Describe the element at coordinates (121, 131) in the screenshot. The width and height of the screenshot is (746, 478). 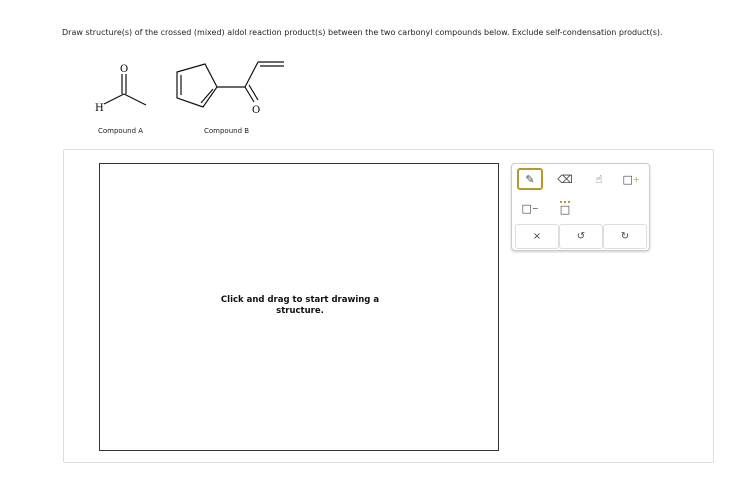
I see `compound-a-label: Compound A` at that location.